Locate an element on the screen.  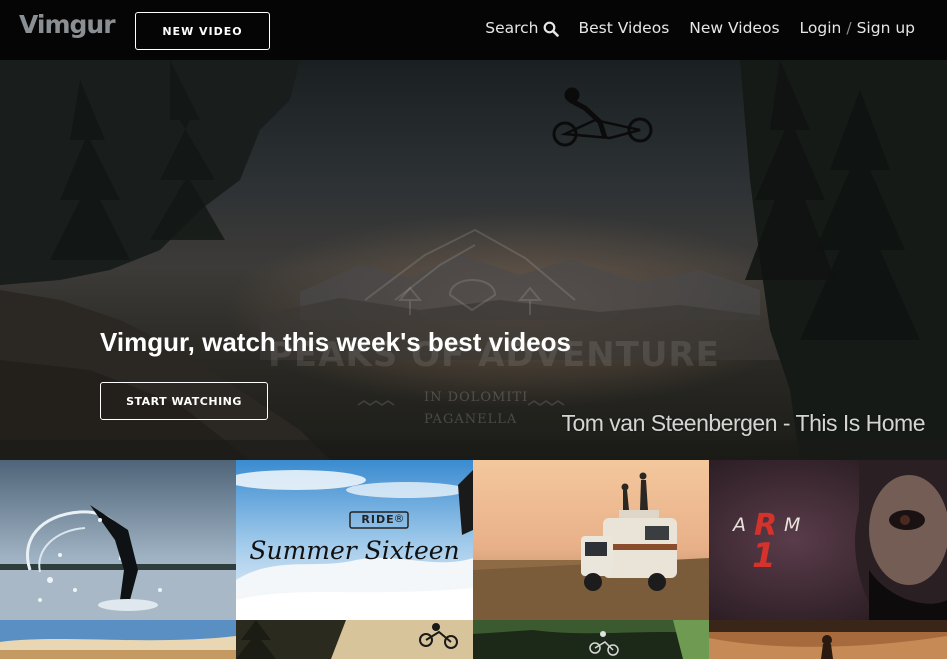
new-videos-link: New Videos is located at coordinates (734, 28).